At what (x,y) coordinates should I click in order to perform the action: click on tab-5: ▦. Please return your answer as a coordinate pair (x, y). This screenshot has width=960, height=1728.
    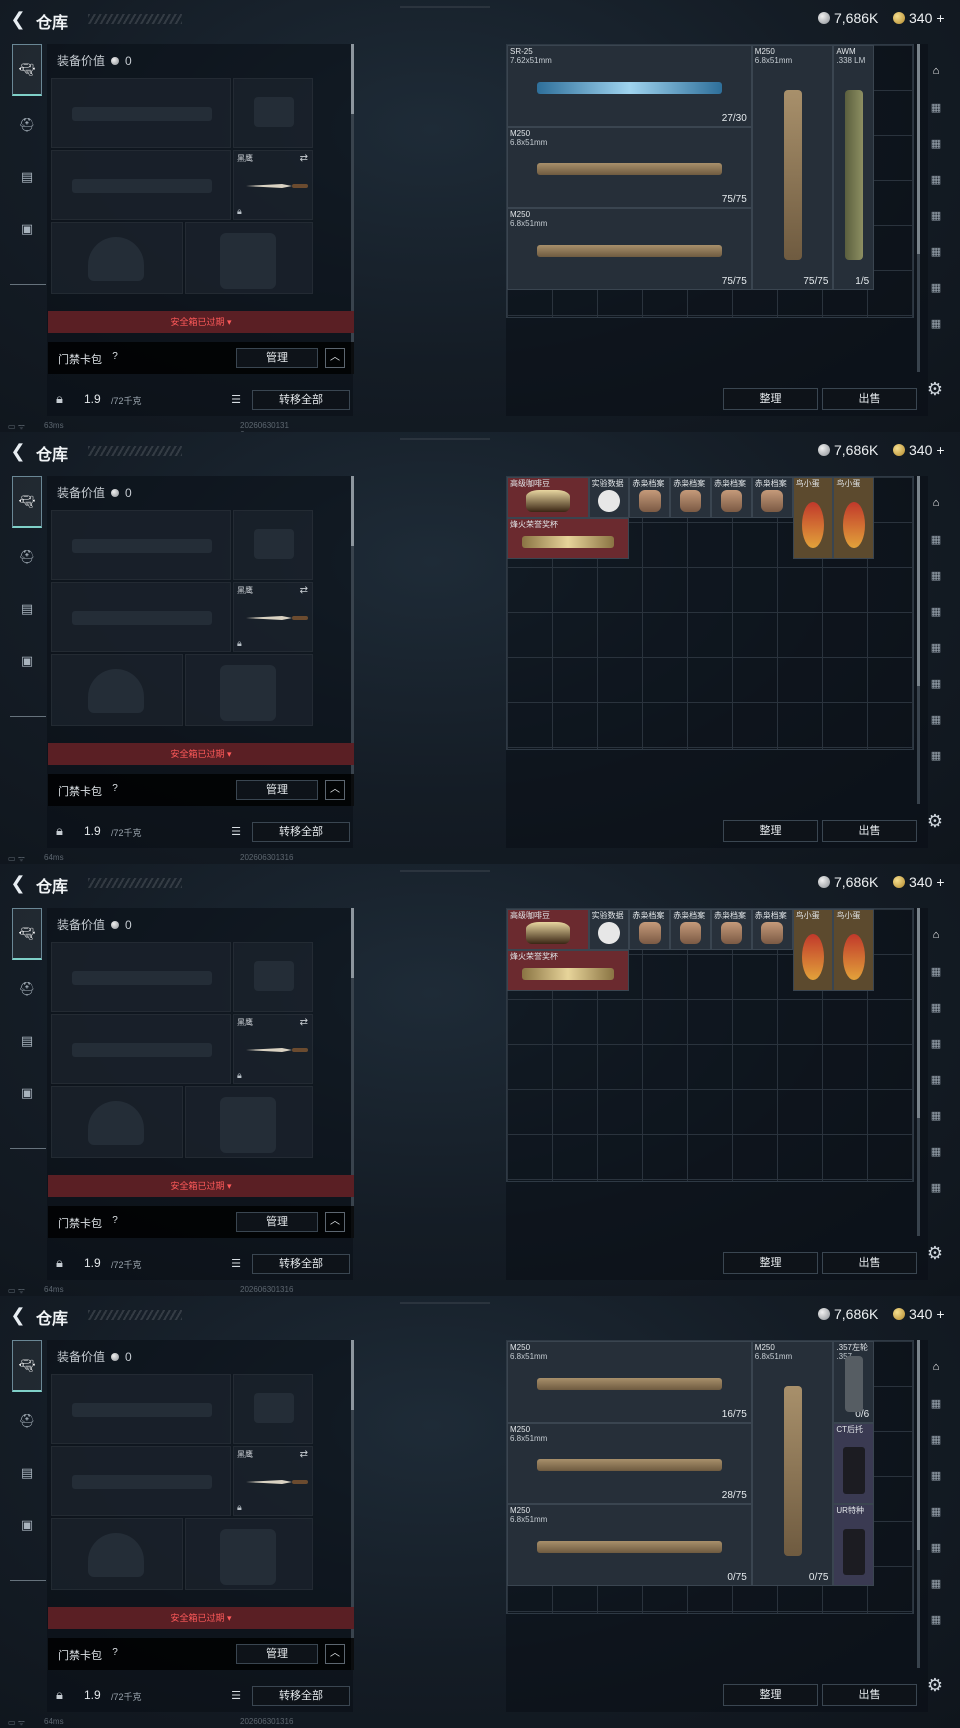
    Looking at the image, I should click on (936, 683).